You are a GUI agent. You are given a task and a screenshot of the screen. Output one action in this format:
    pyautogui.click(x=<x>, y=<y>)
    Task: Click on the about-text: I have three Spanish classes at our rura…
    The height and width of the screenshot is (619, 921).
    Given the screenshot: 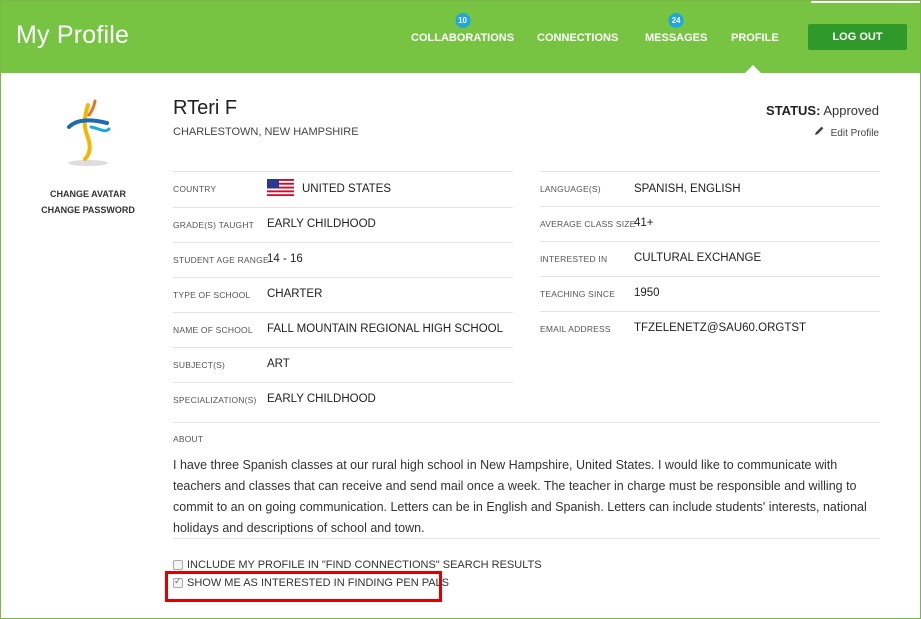 What is the action you would take?
    pyautogui.click(x=520, y=496)
    